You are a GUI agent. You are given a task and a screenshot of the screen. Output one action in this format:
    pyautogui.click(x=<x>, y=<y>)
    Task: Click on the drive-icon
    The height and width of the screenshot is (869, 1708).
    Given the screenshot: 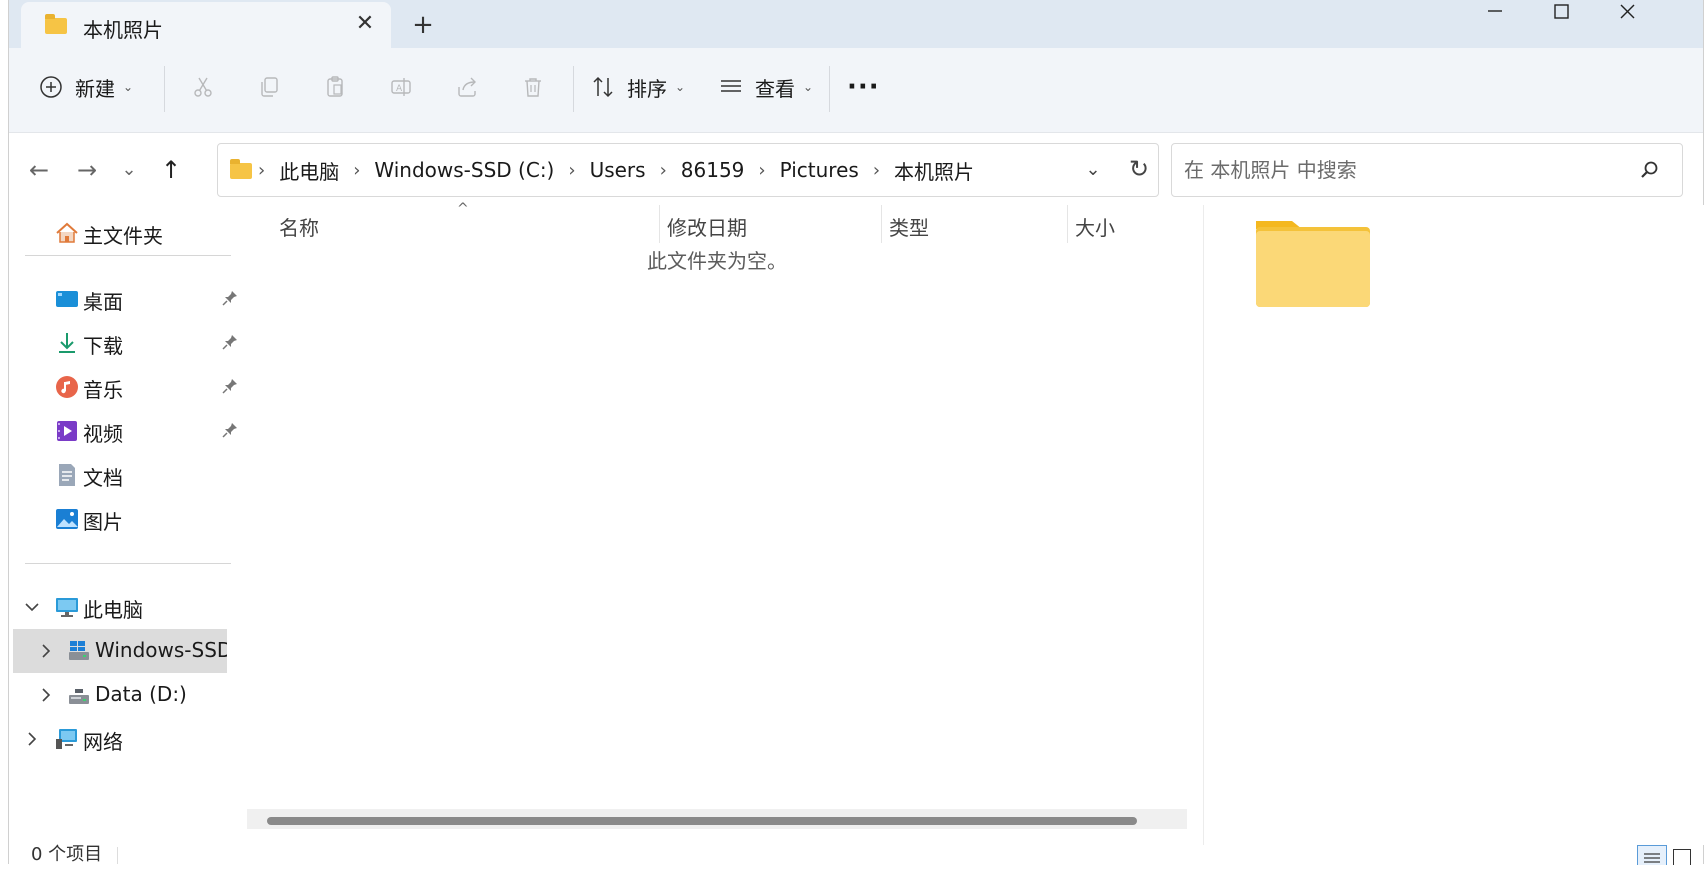 What is the action you would take?
    pyautogui.click(x=79, y=650)
    